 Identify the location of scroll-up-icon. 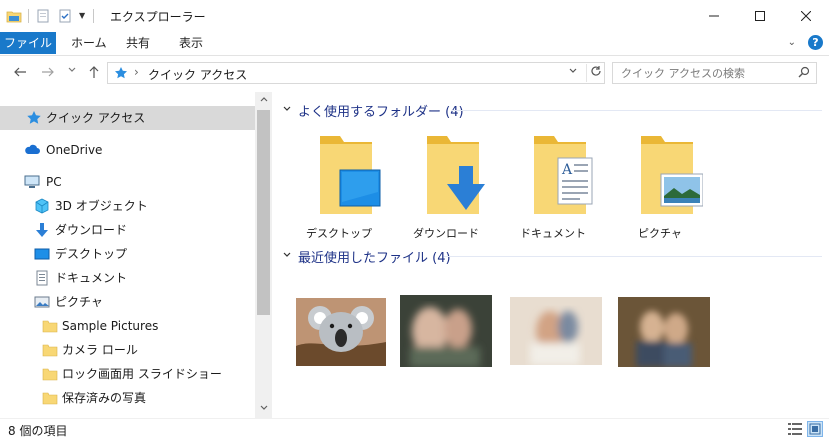
(263, 100).